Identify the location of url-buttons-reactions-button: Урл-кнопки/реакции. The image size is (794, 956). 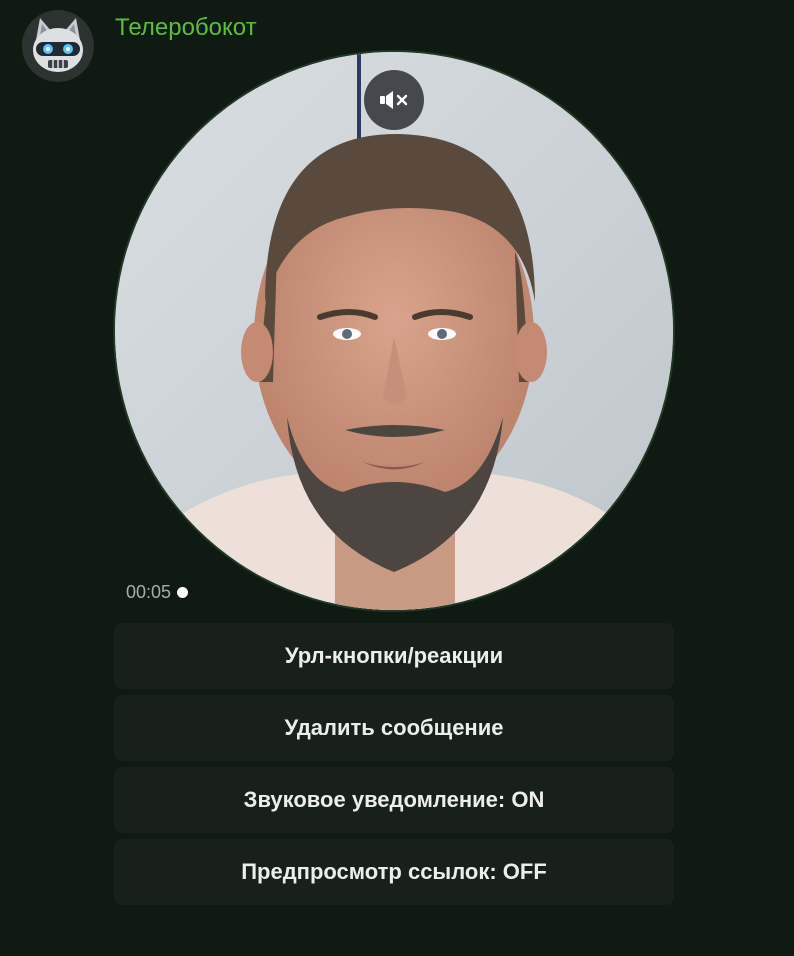
(394, 656).